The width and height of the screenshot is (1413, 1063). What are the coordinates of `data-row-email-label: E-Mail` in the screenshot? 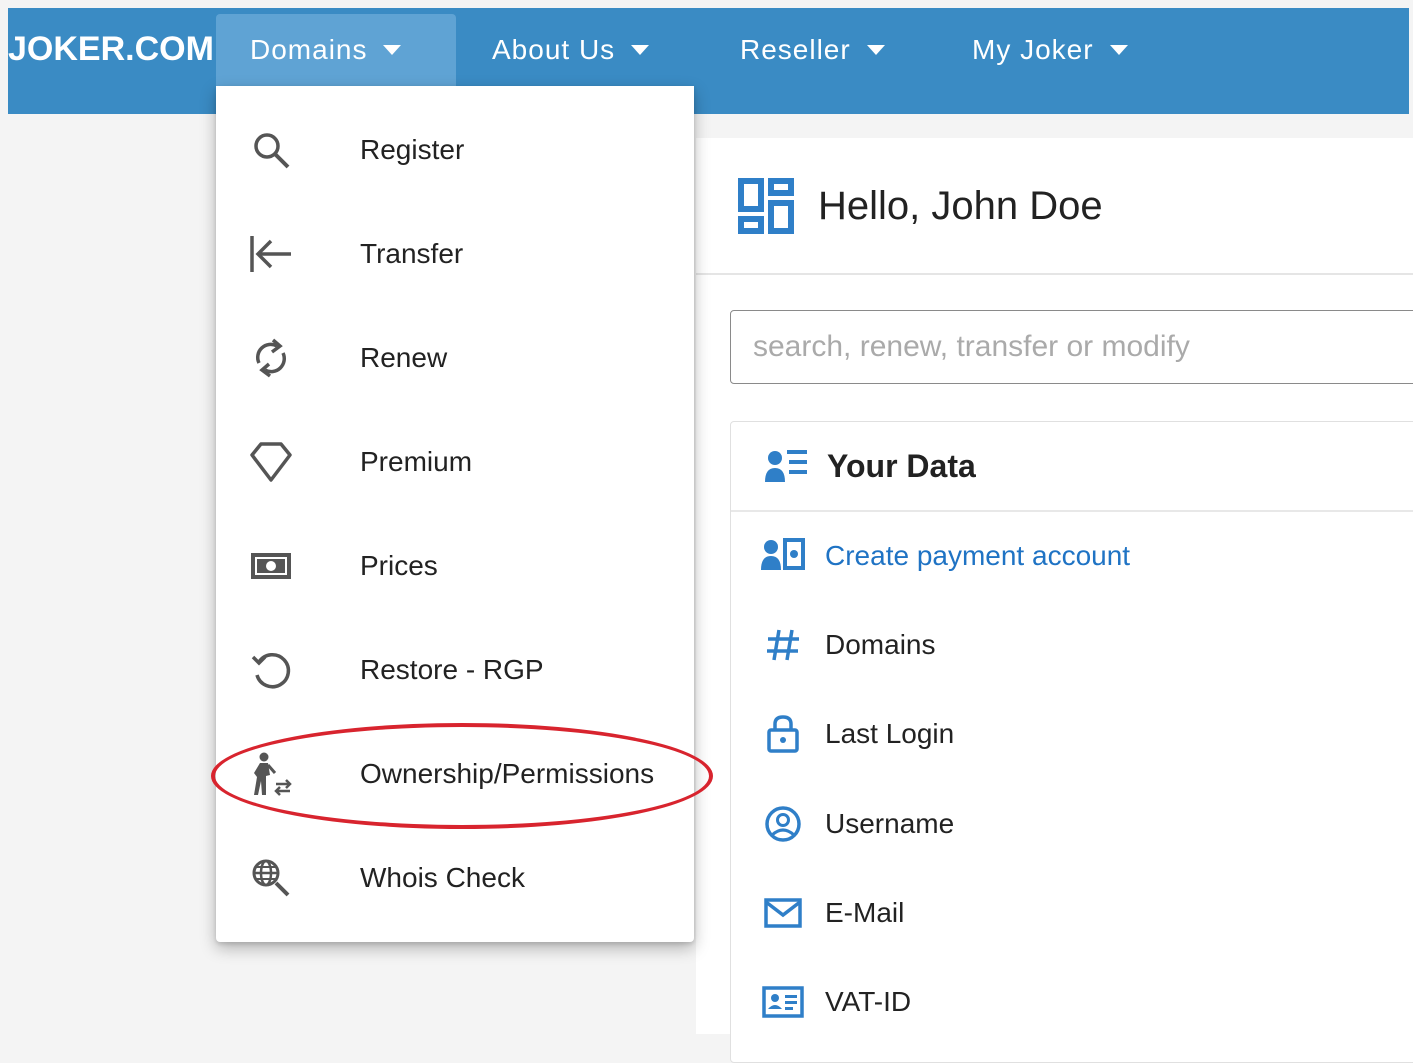 It's located at (865, 912).